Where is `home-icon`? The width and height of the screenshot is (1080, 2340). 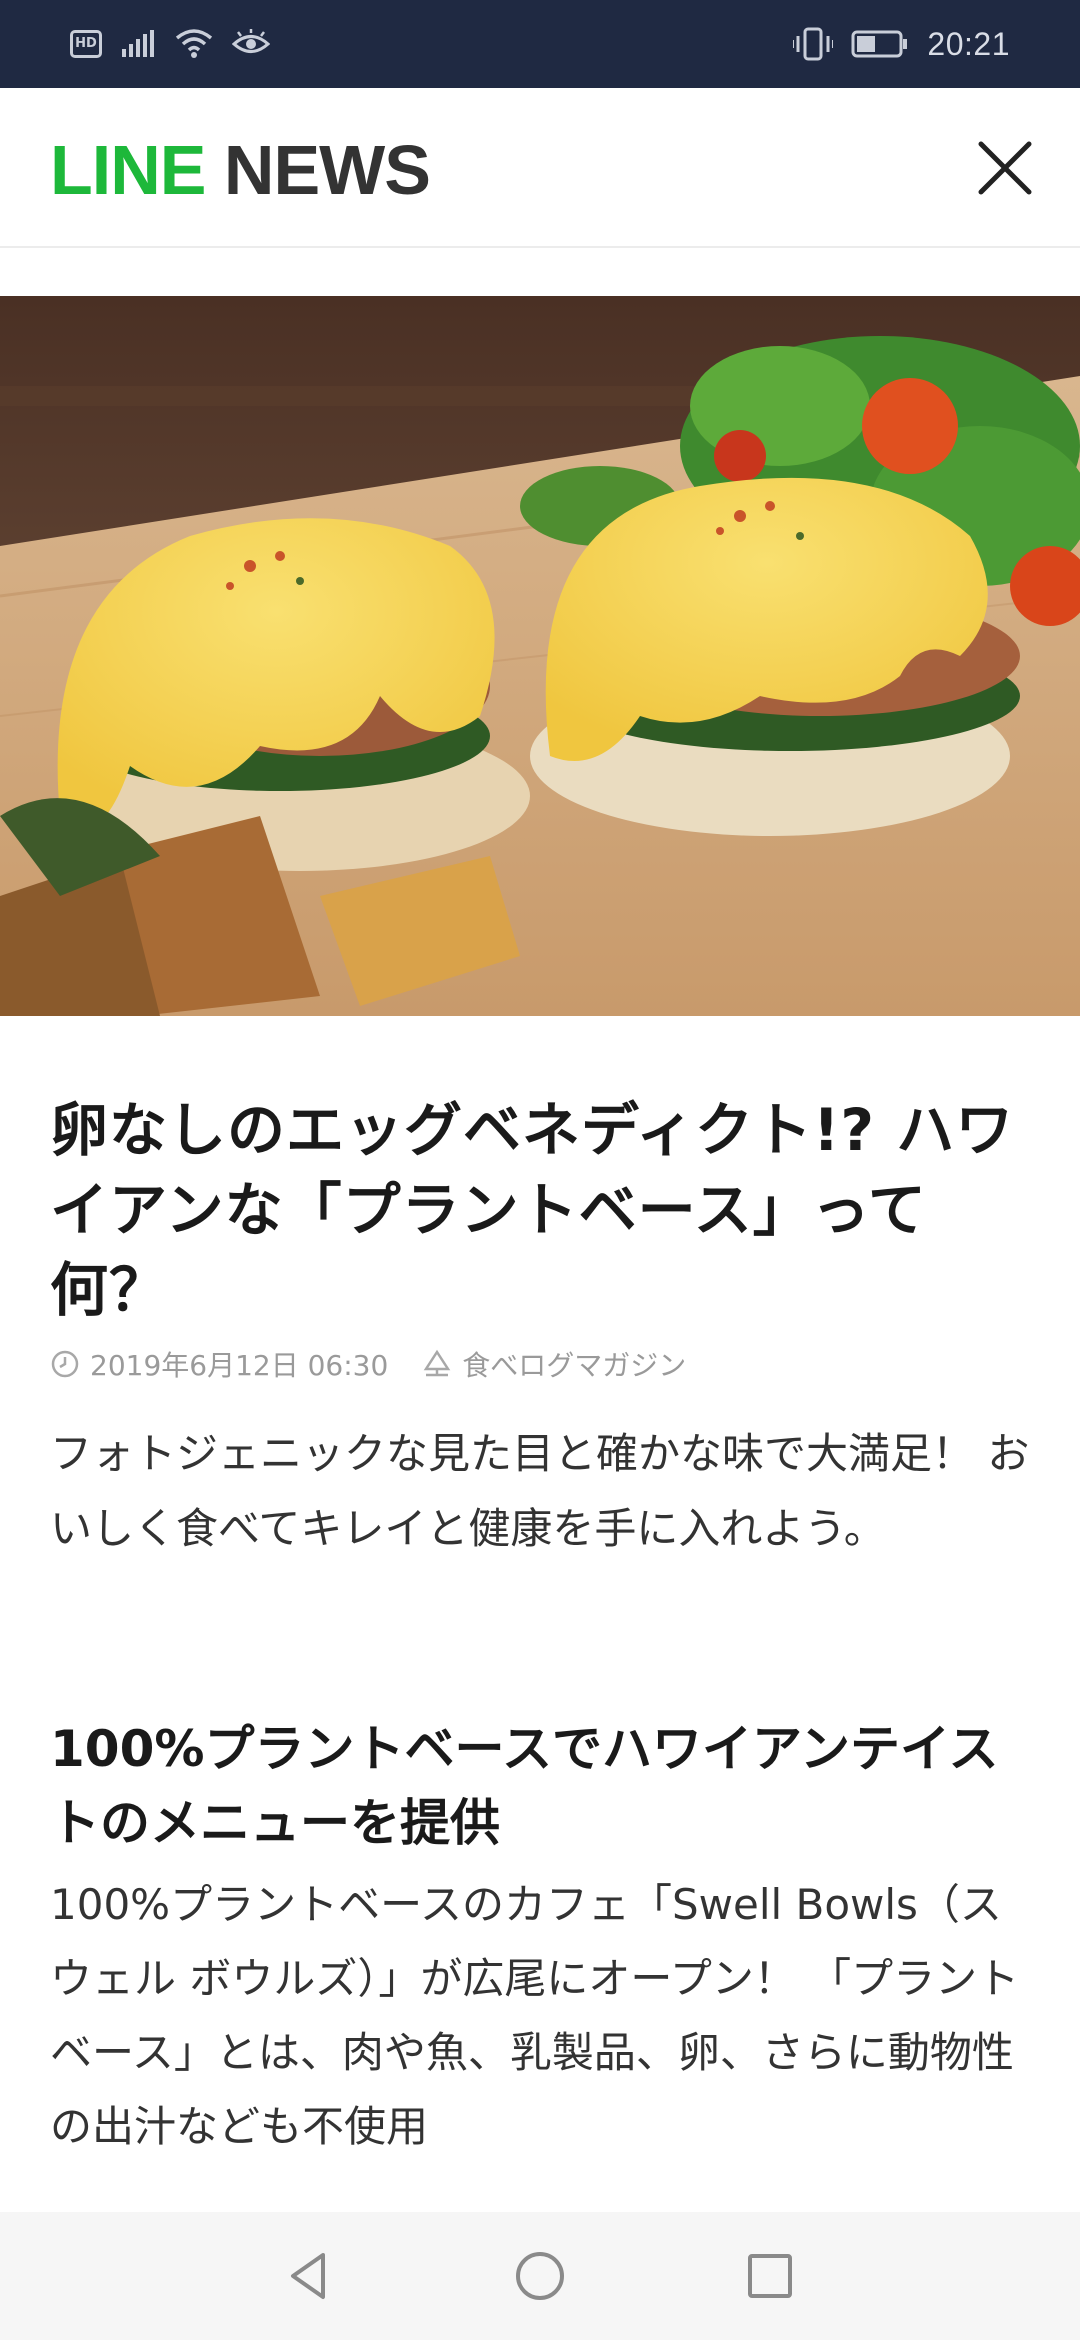 home-icon is located at coordinates (540, 2276).